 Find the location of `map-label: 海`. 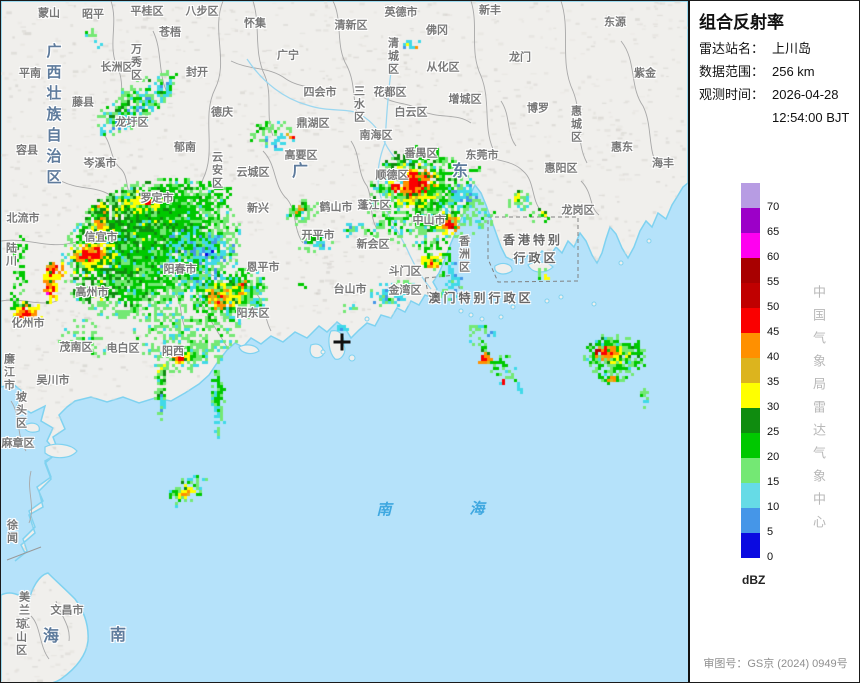

map-label: 海 is located at coordinates (477, 509).